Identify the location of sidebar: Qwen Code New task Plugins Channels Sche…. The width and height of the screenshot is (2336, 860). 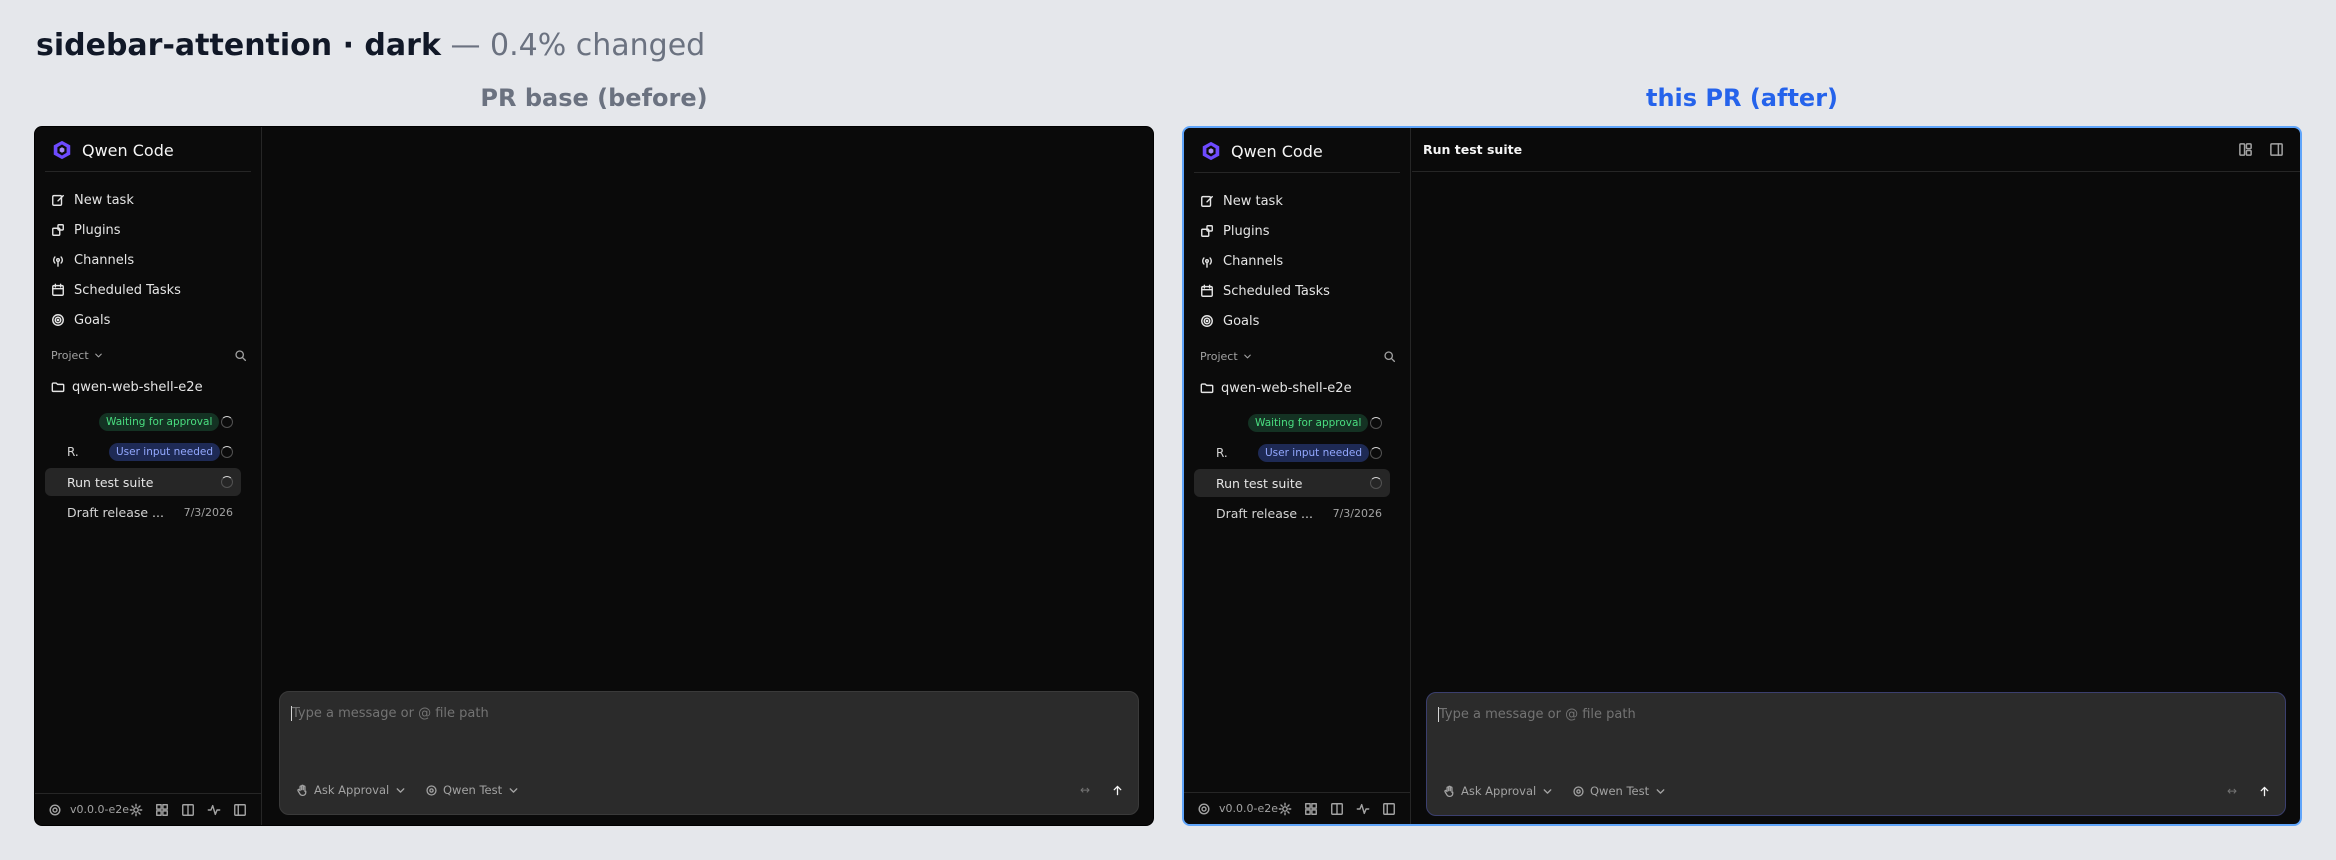
(1297, 476).